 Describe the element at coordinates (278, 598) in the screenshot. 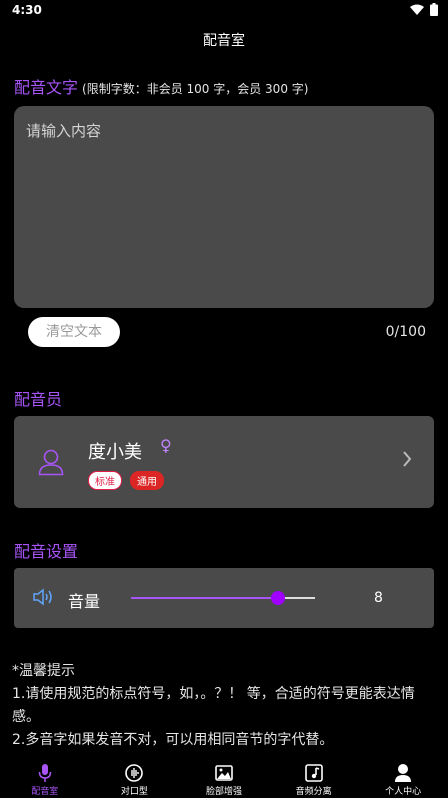

I see `volume-slider-thumb` at that location.